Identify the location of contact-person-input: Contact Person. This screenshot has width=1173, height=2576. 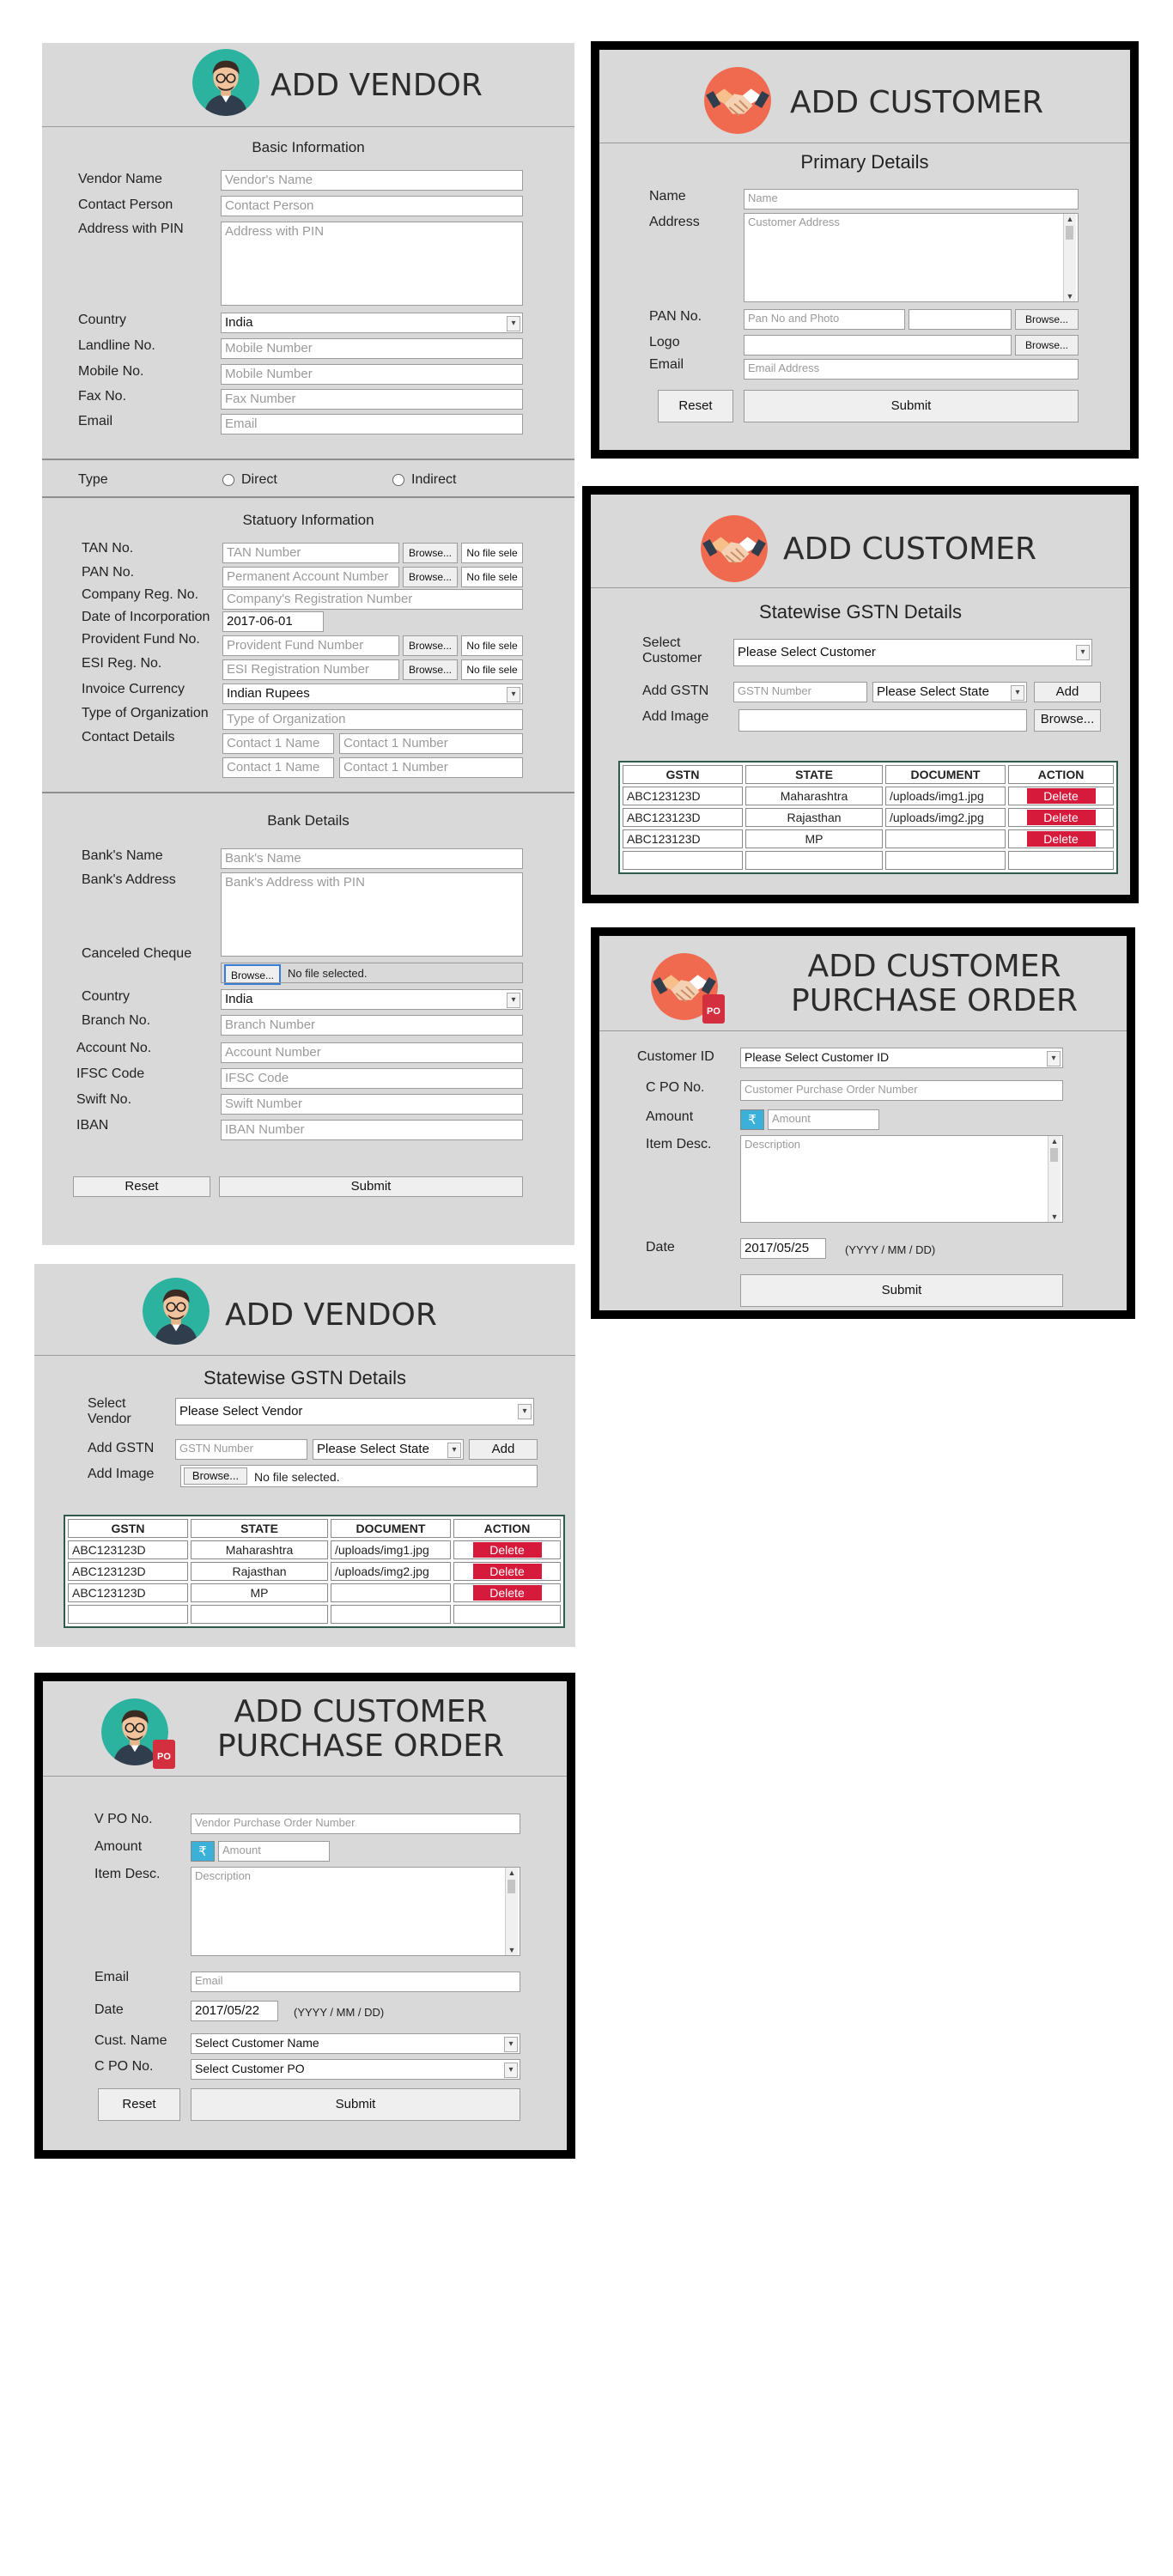
(372, 206).